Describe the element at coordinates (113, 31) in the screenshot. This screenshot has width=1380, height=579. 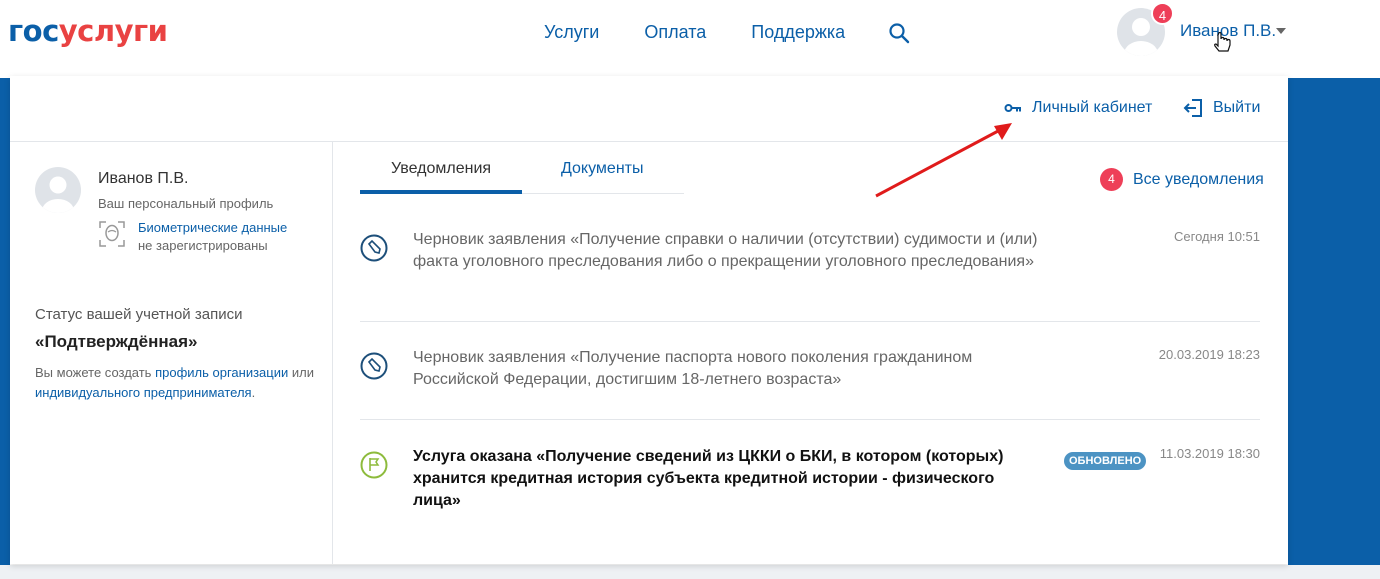
I see `logo-part-uslugi: услуги` at that location.